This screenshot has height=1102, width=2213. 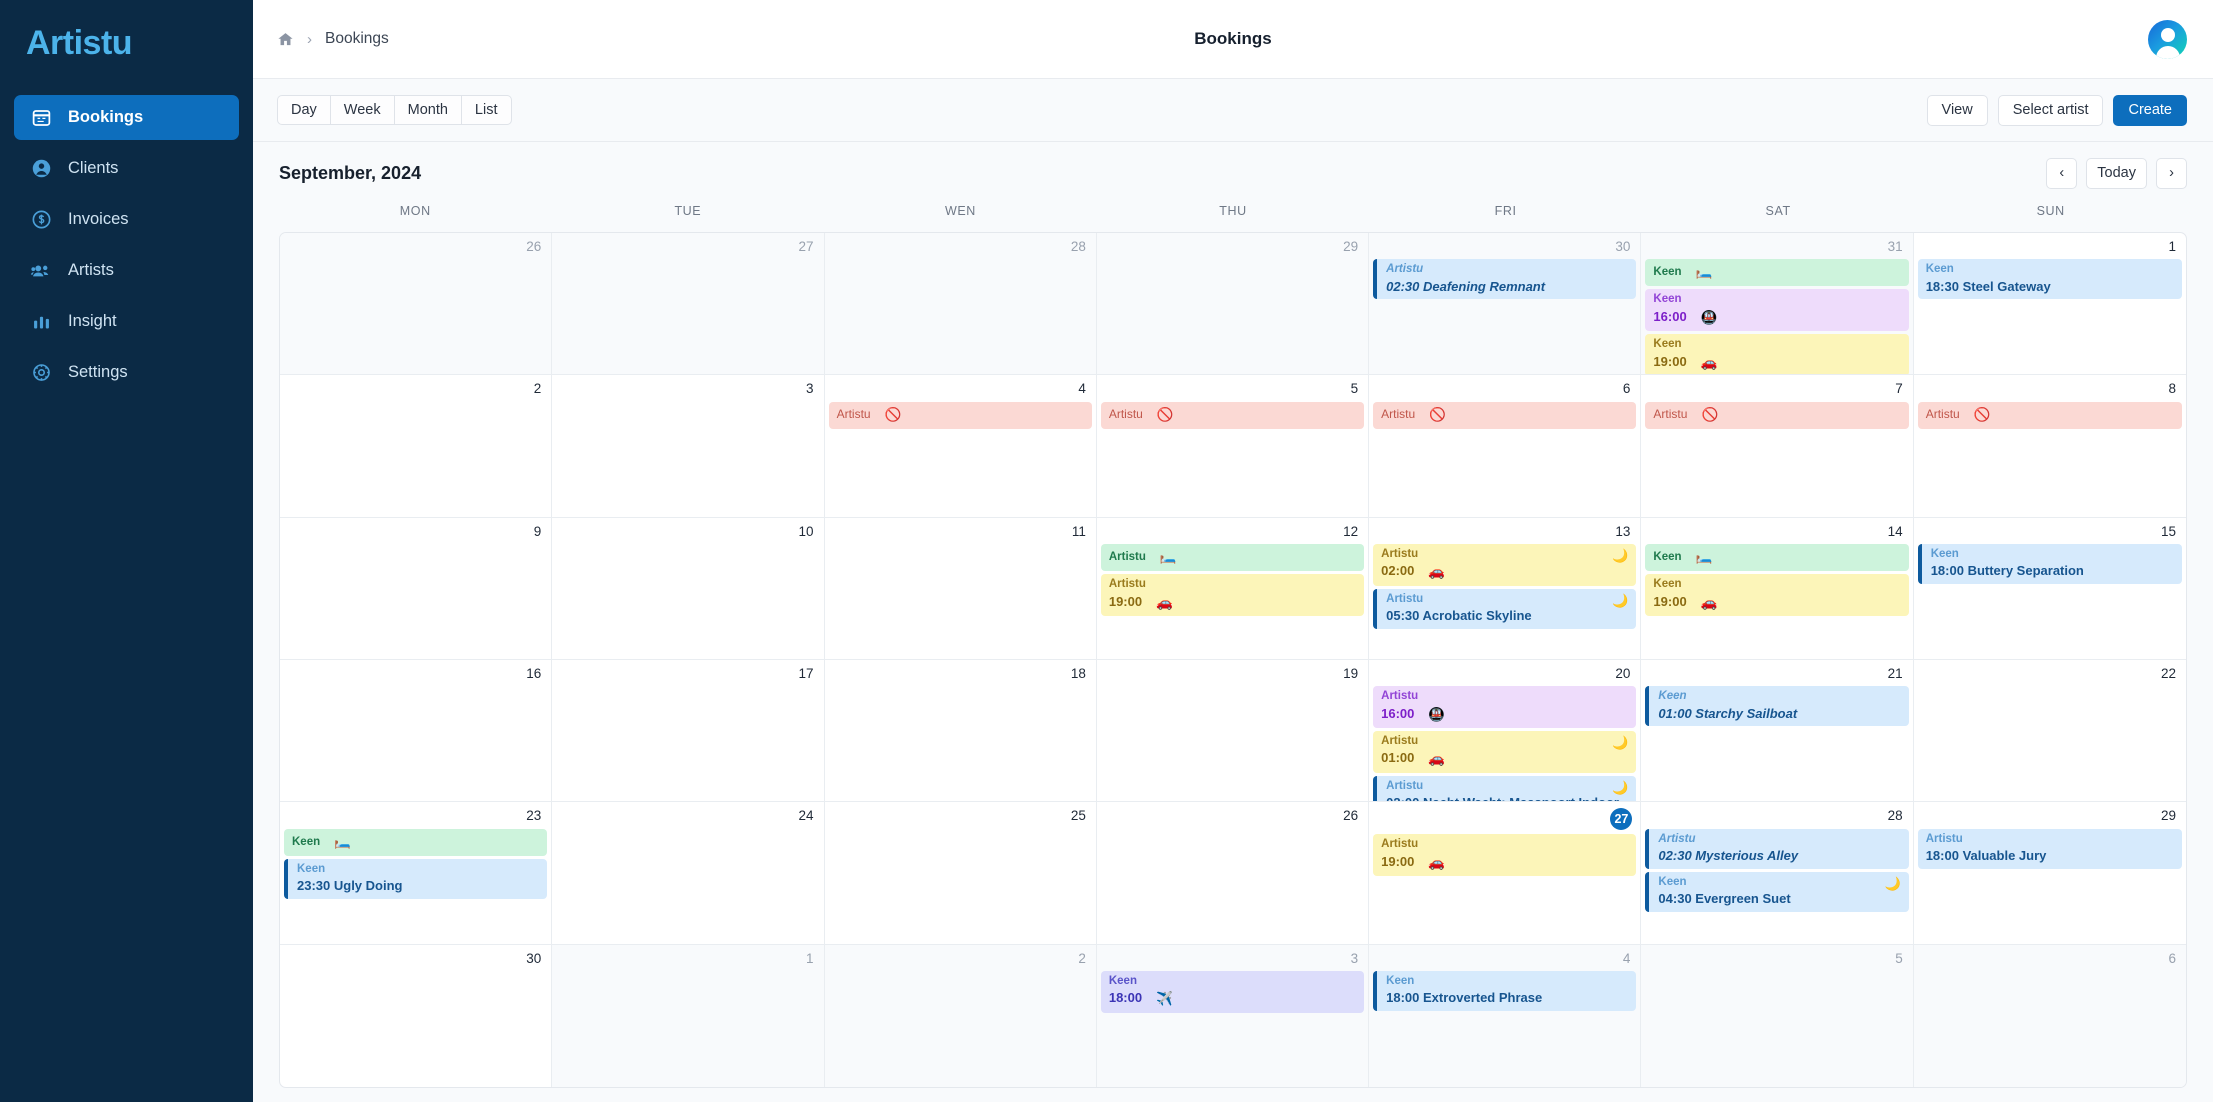 I want to click on sidebar-item-clients: Clients, so click(x=126, y=168).